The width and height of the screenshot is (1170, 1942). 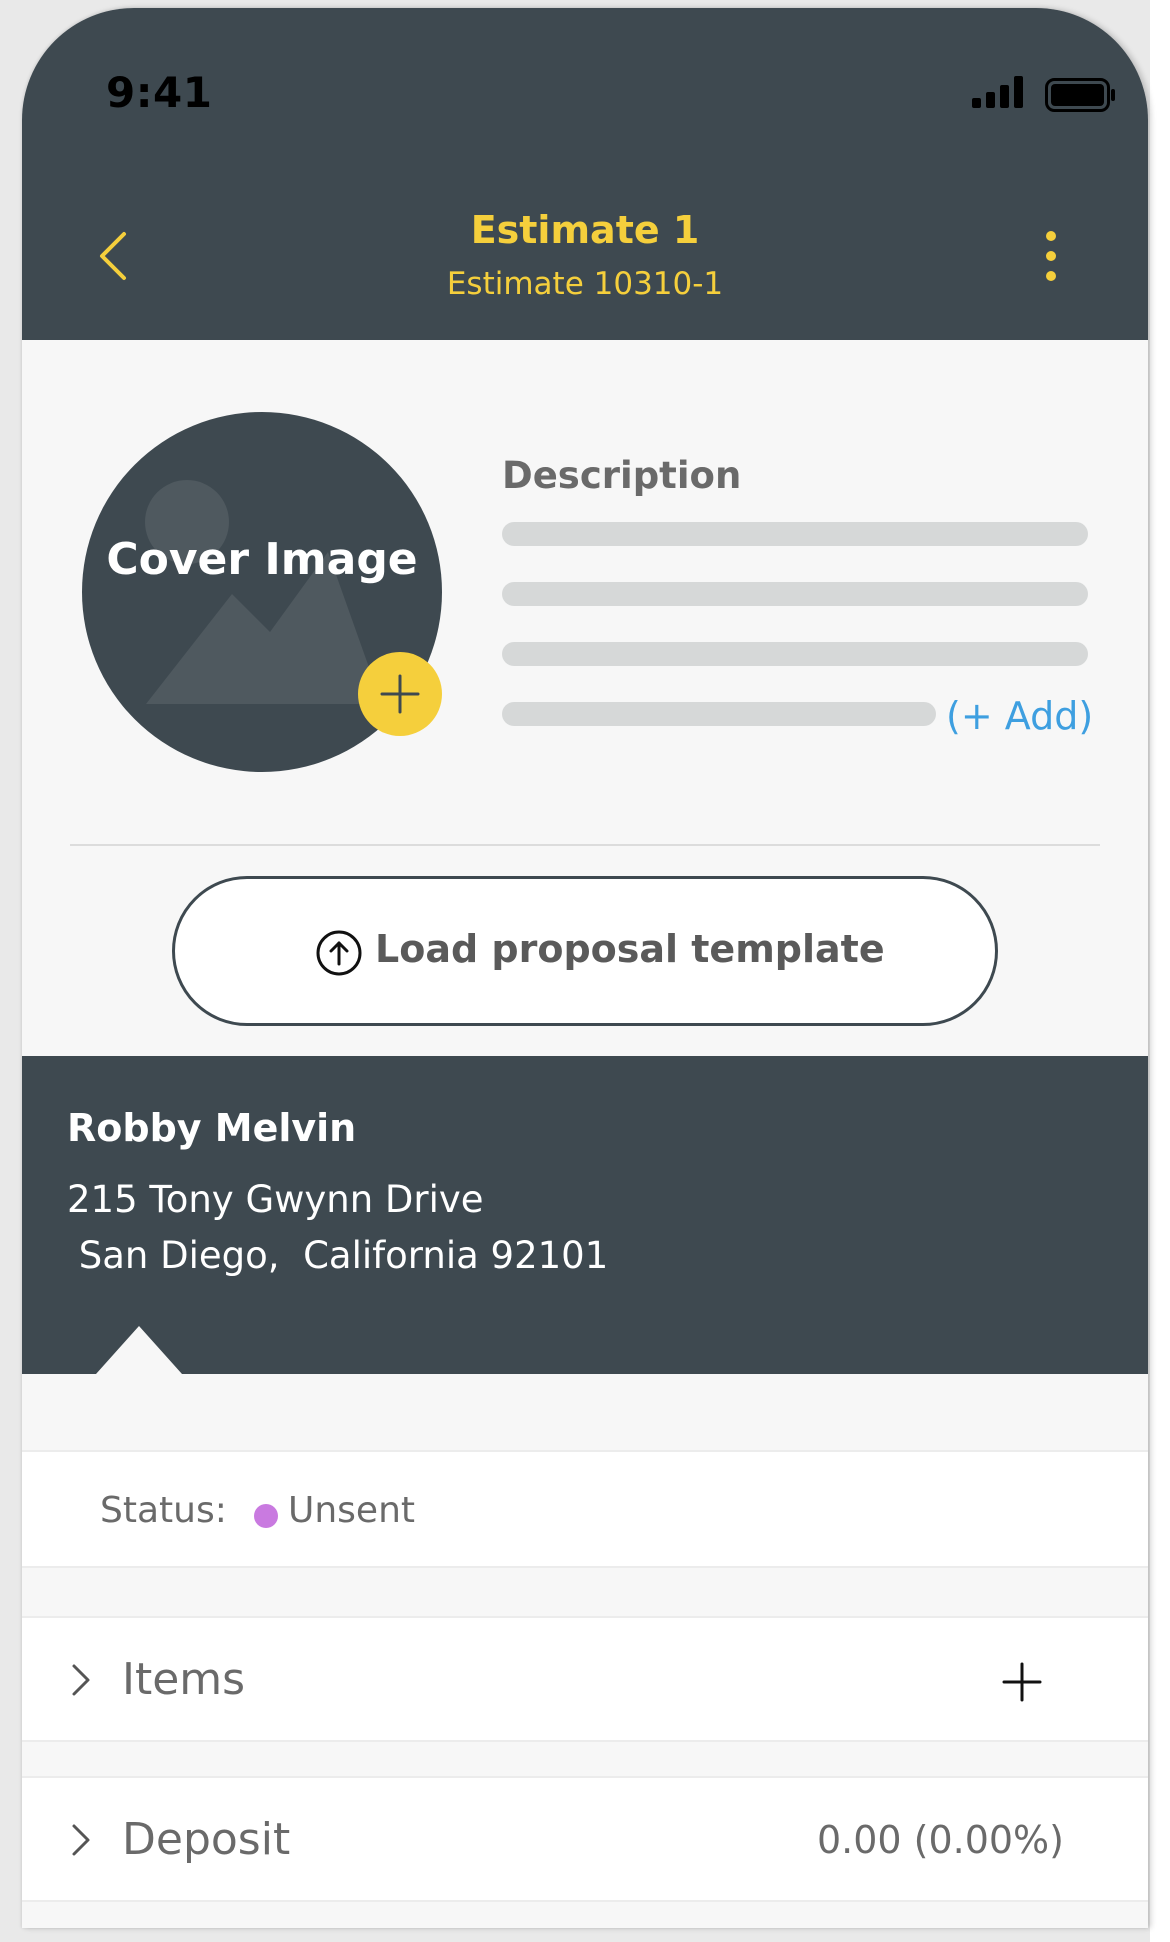 What do you see at coordinates (585, 1679) in the screenshot?
I see `items-row: Items` at bounding box center [585, 1679].